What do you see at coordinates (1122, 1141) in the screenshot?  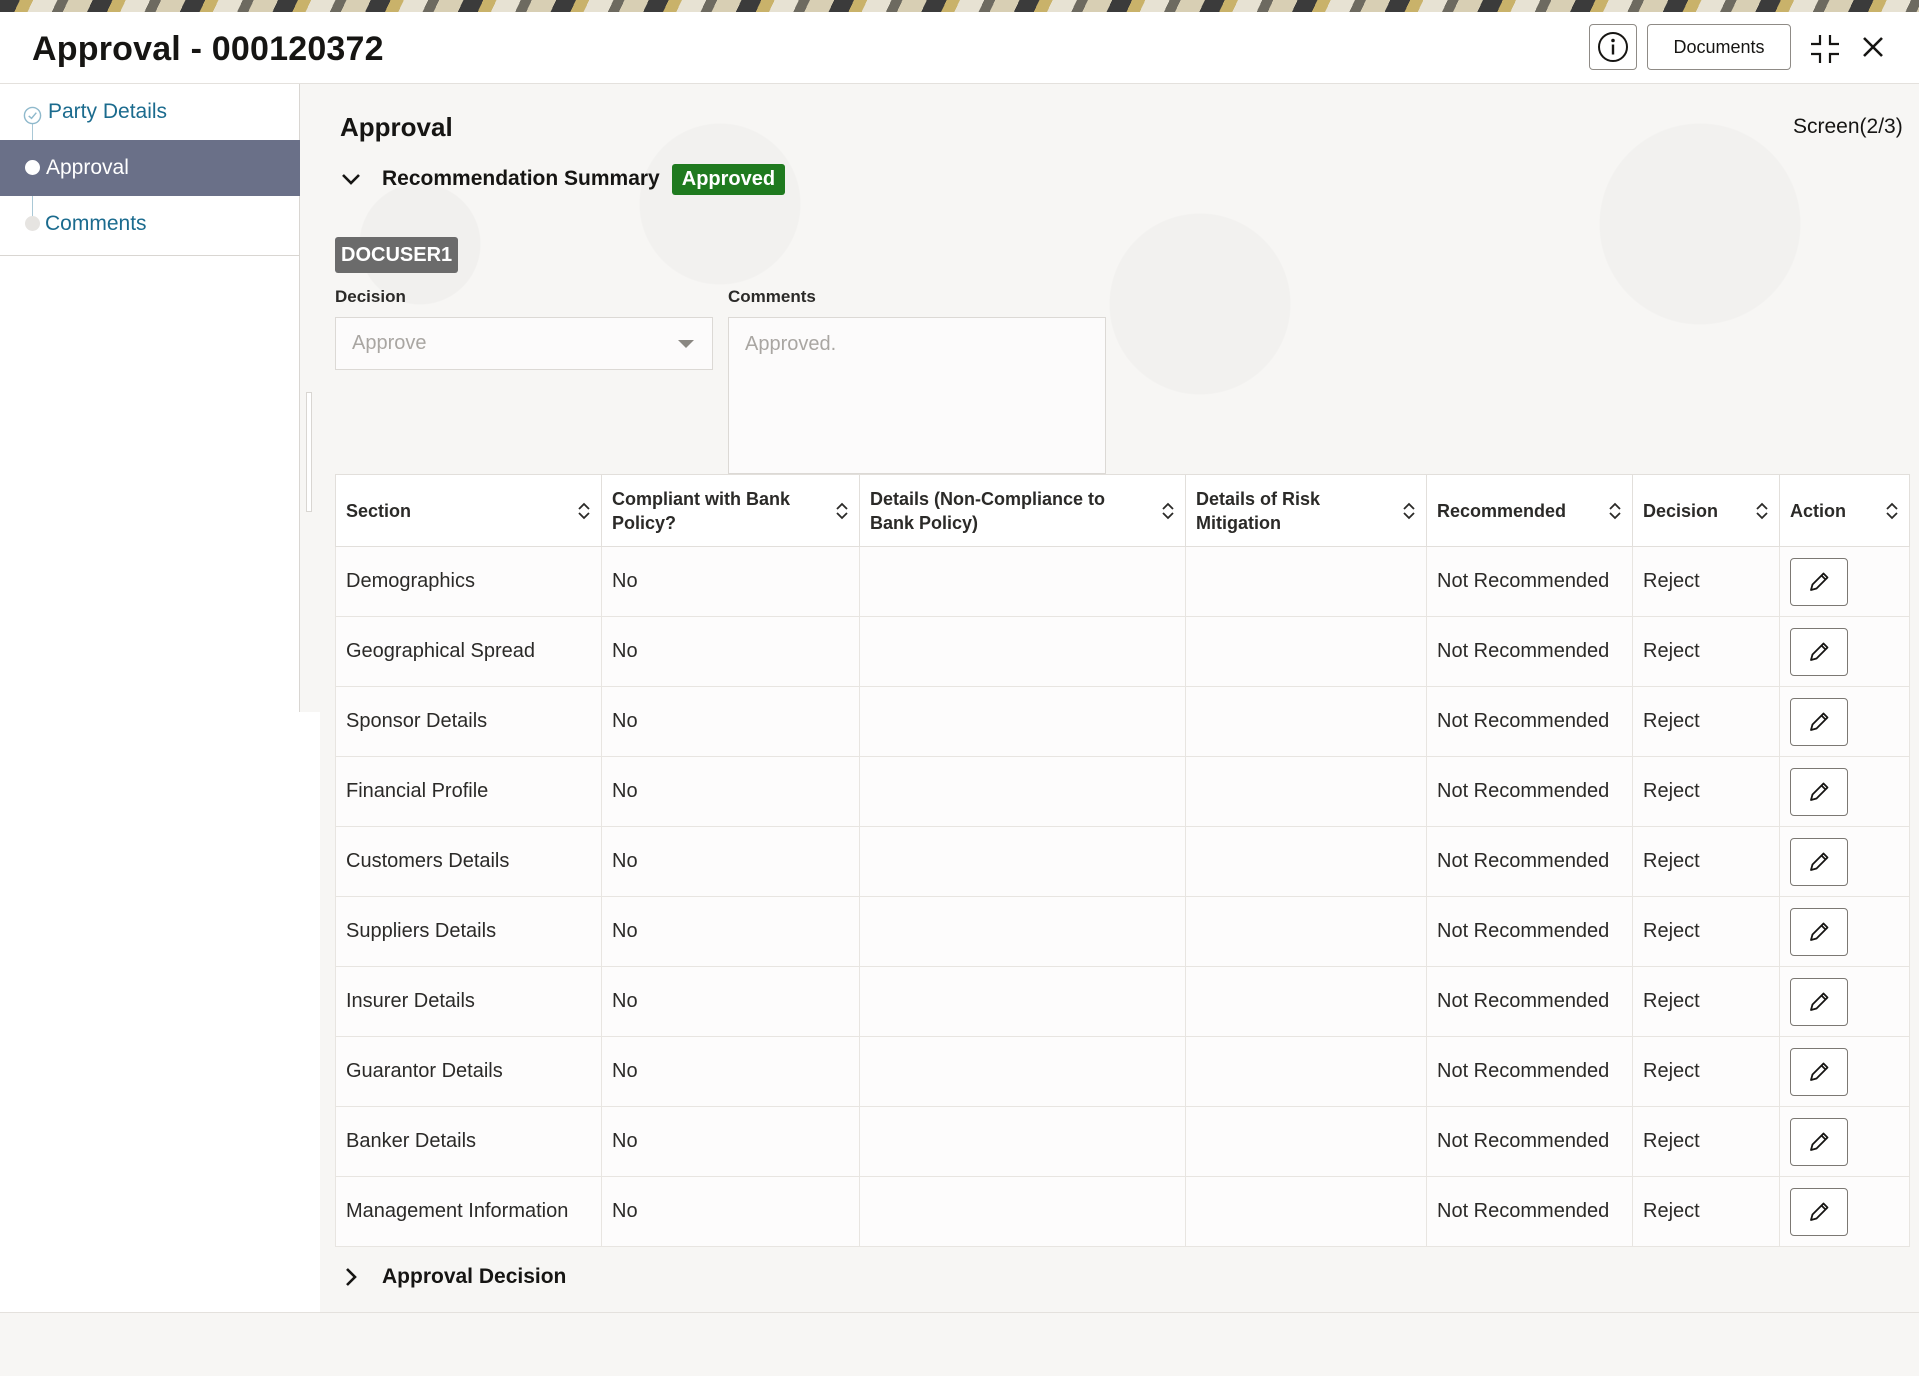 I see `table-row: Banker Details No Not Recommended Reject` at bounding box center [1122, 1141].